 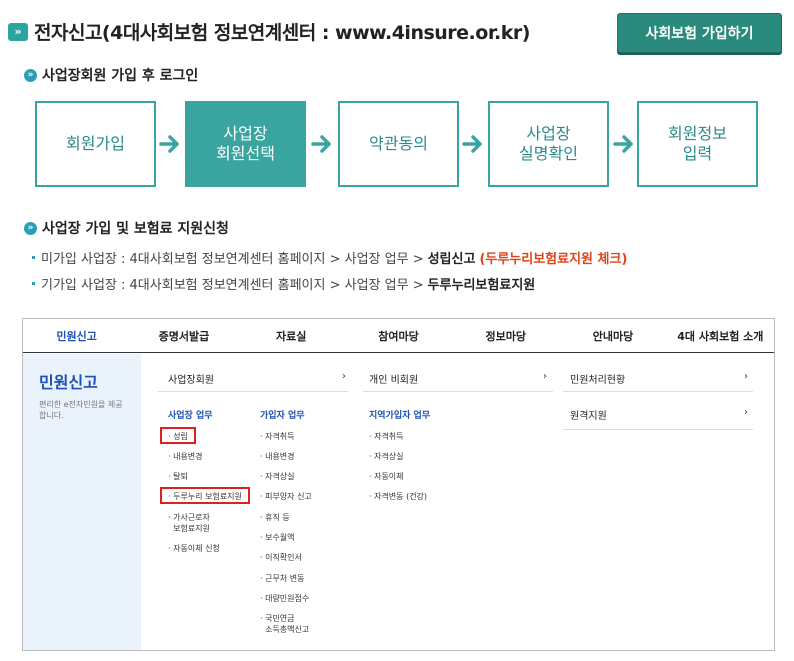 What do you see at coordinates (282, 416) in the screenshot?
I see `group-subscriber-title: 가입자 업무` at bounding box center [282, 416].